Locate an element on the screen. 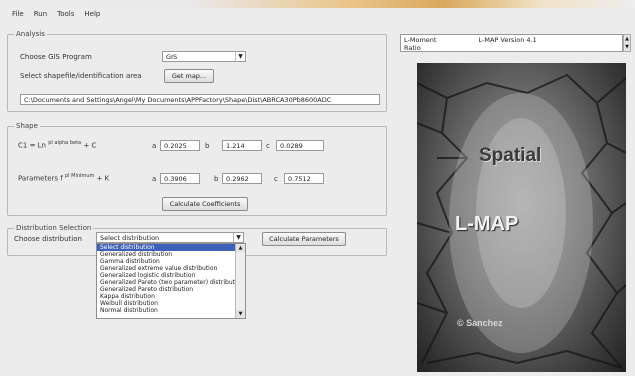  info-box: L-Moment L-MAP Version 4.1 Ratio is located at coordinates (511, 43).